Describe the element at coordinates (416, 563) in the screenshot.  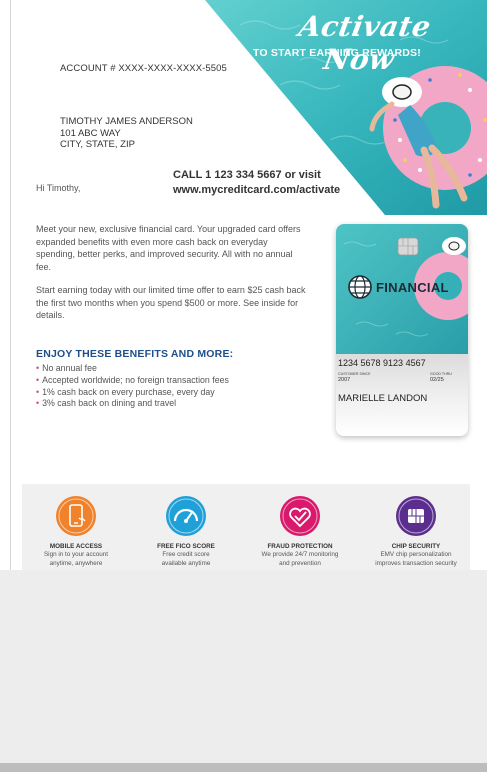
I see `feature-line-2: improves transaction security` at that location.